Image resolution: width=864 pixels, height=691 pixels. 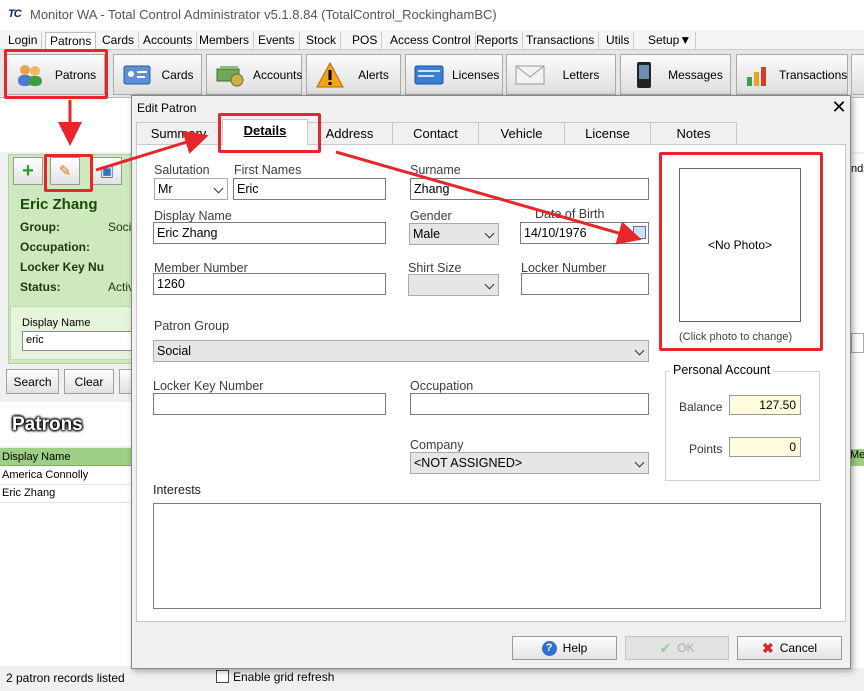 What do you see at coordinates (488, 197) in the screenshot?
I see `annotation-arrow-to-photo` at bounding box center [488, 197].